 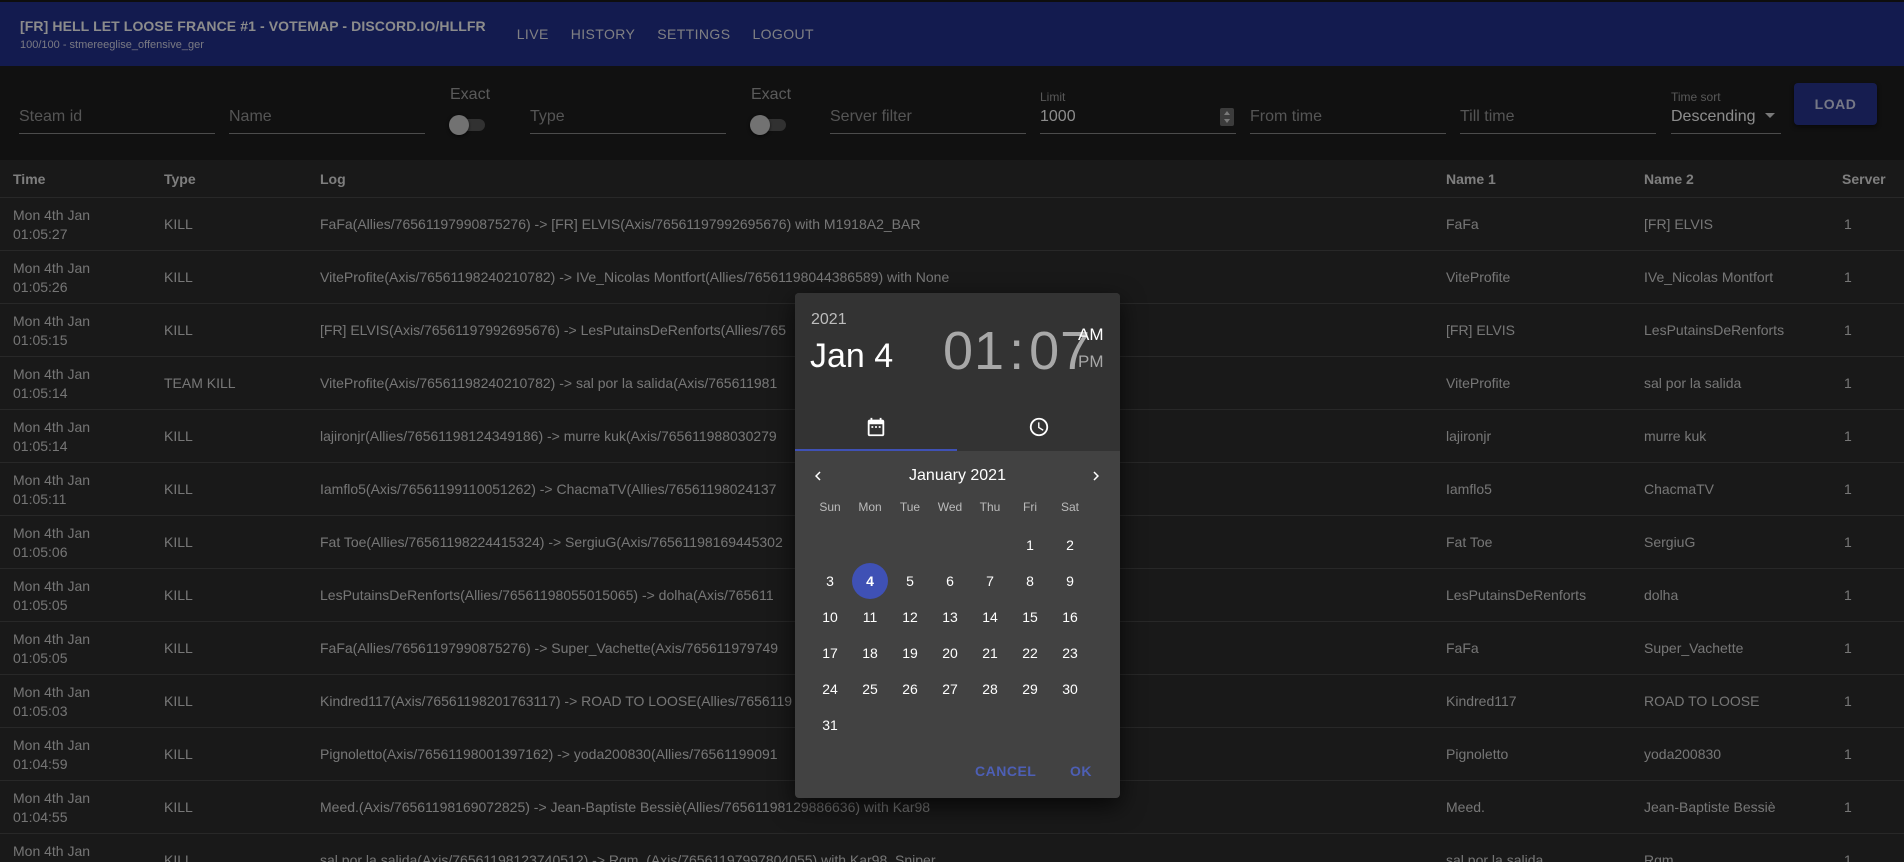 What do you see at coordinates (990, 653) in the screenshot?
I see `calendar-day: 21` at bounding box center [990, 653].